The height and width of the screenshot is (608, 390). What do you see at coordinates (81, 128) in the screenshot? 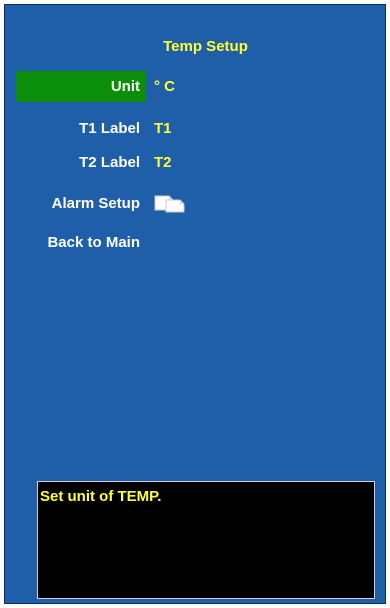
I see `t1-label-menu-item: T1 Label` at bounding box center [81, 128].